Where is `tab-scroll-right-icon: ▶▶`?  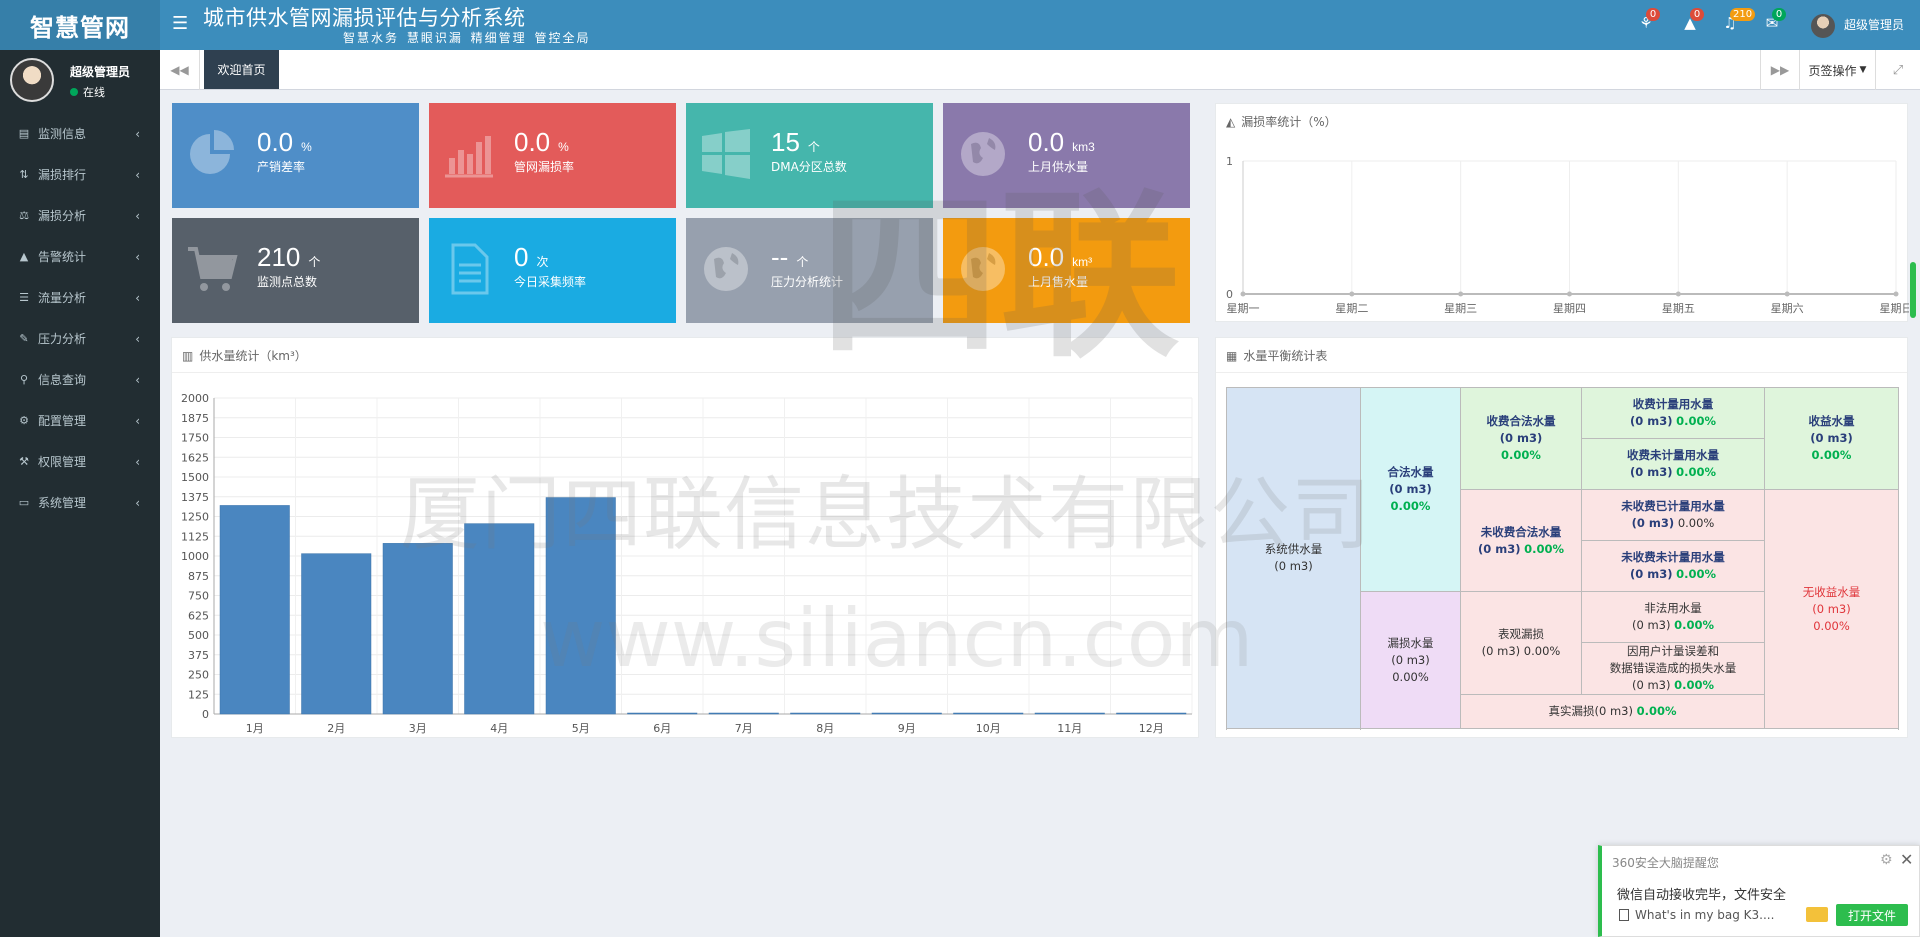
tab-scroll-right-icon: ▶▶ is located at coordinates (1780, 70).